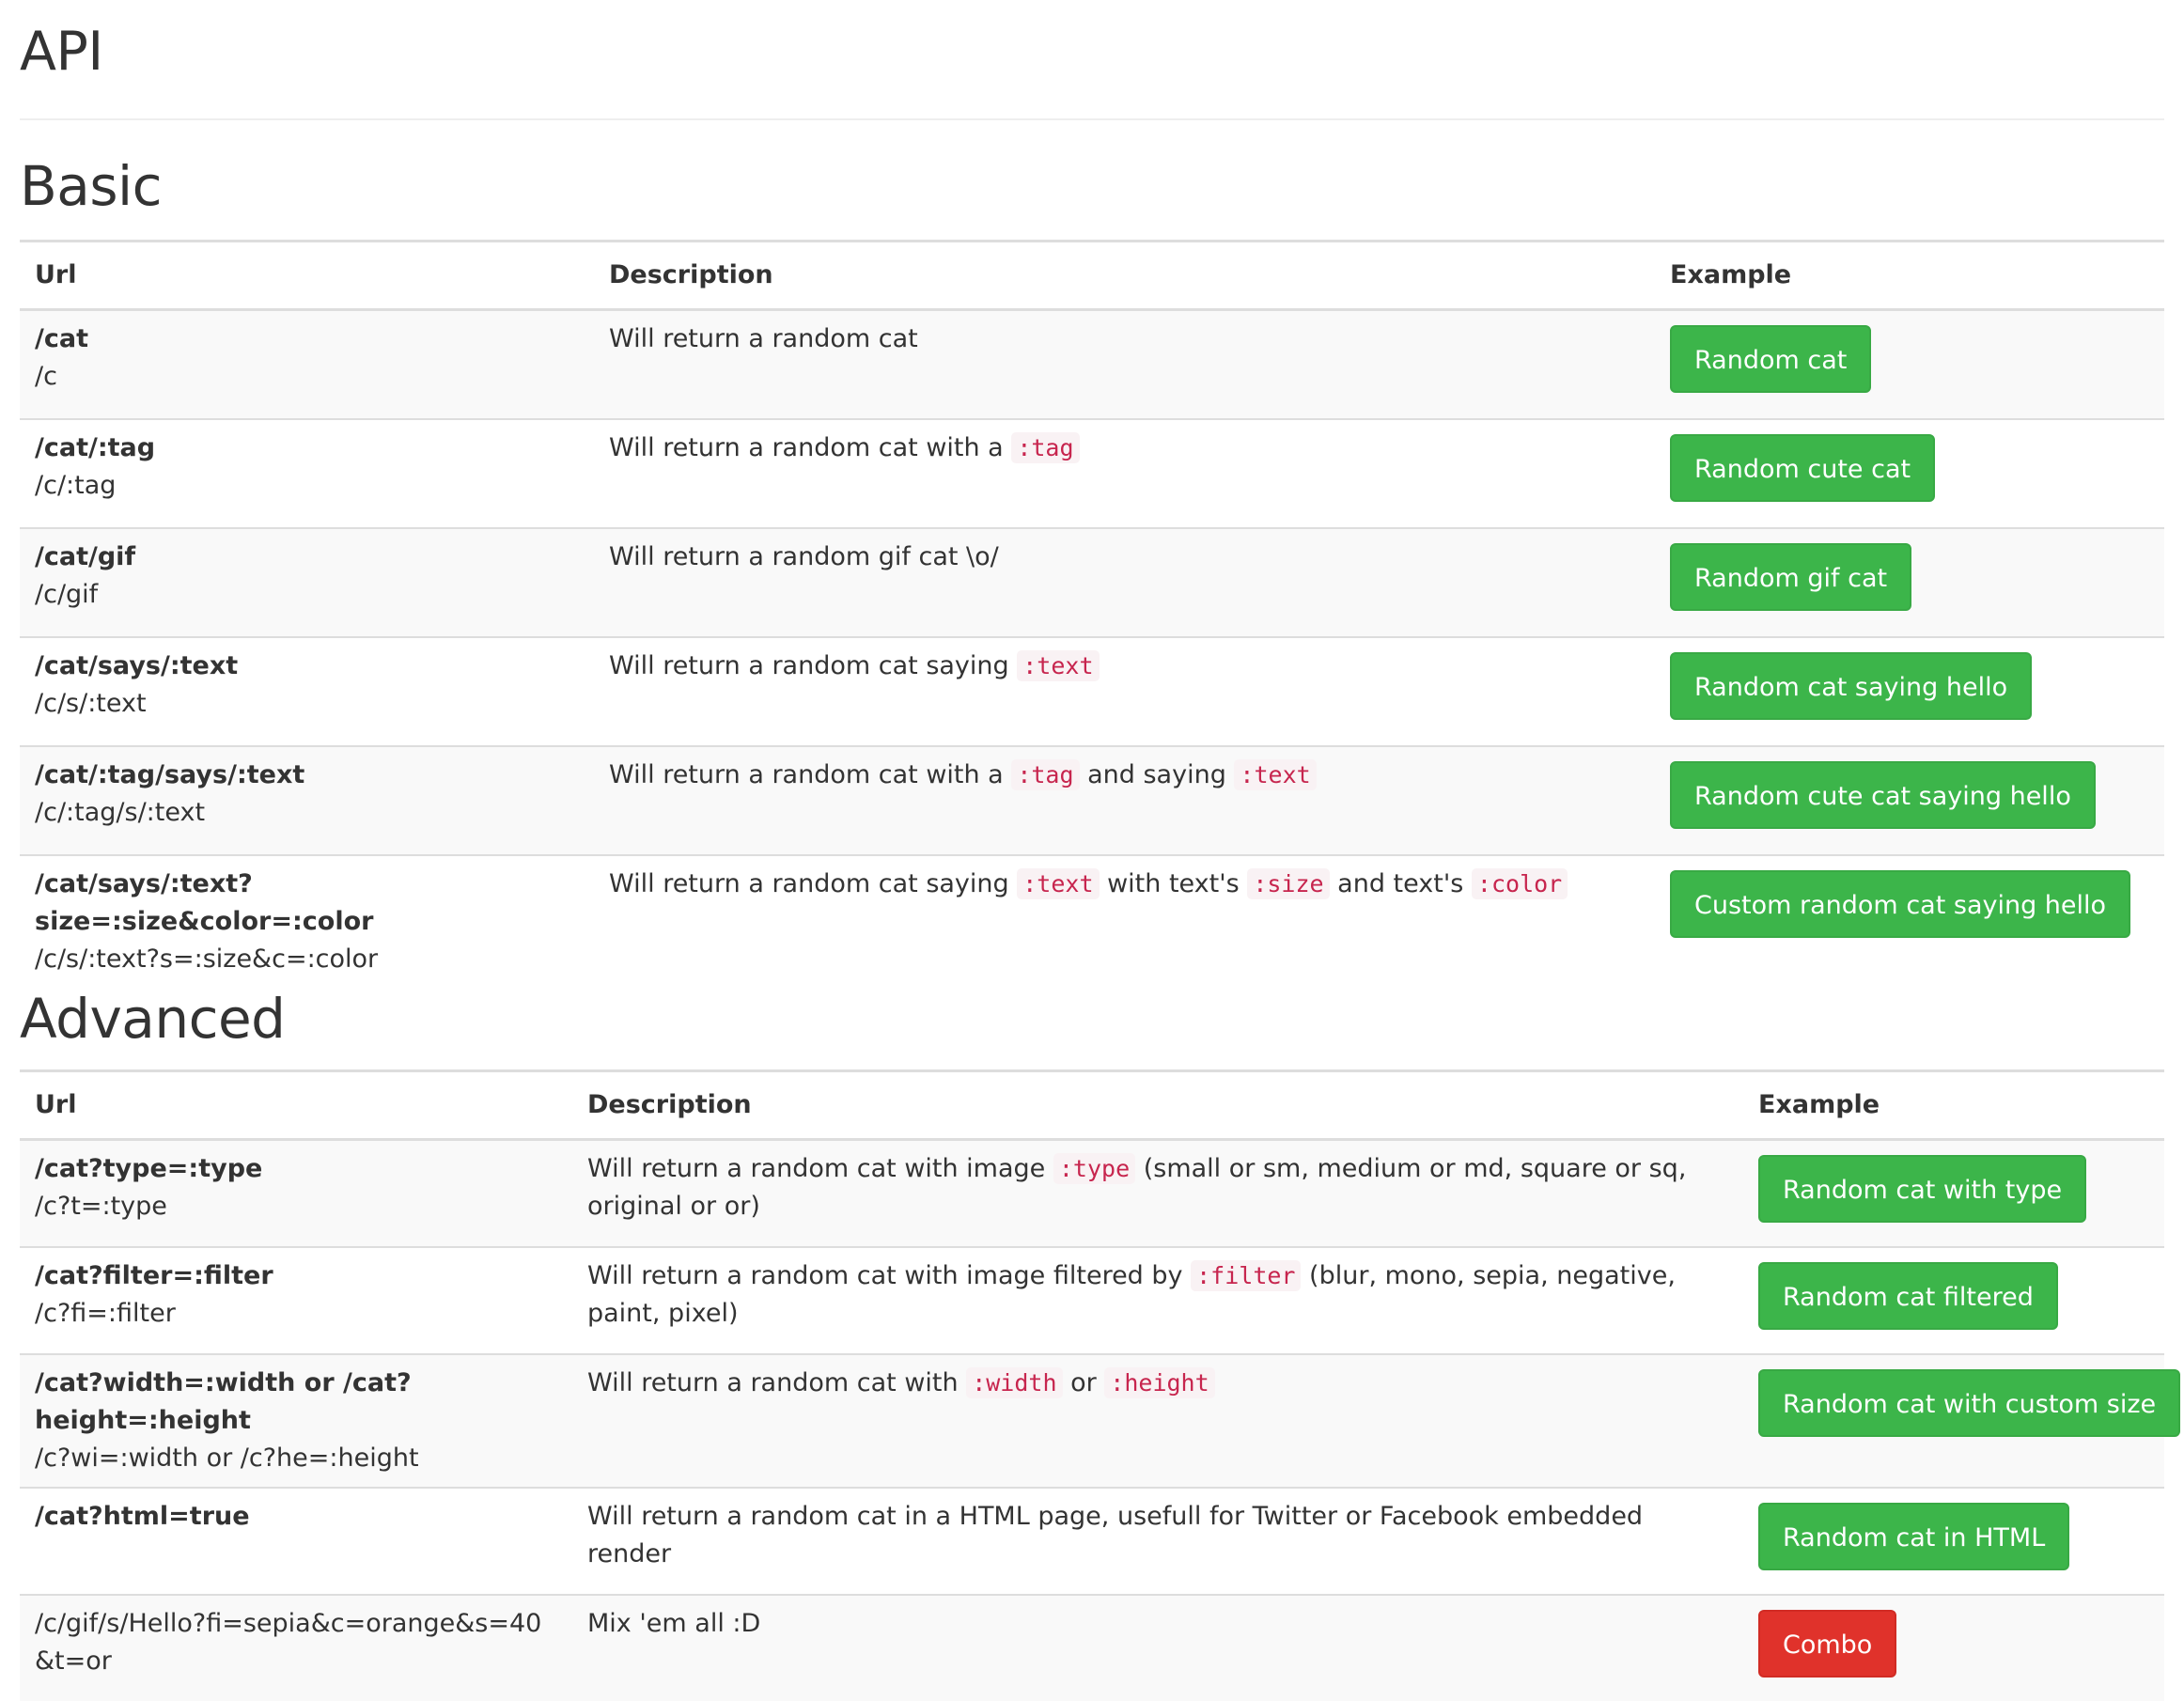  I want to click on example-cell: Custom random cat saying hello, so click(1909, 921).